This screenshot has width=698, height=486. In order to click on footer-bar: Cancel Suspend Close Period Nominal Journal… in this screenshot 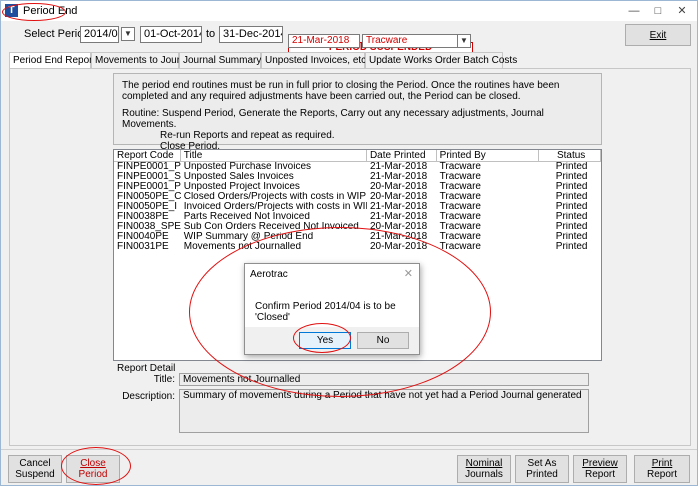, I will do `click(349, 467)`.